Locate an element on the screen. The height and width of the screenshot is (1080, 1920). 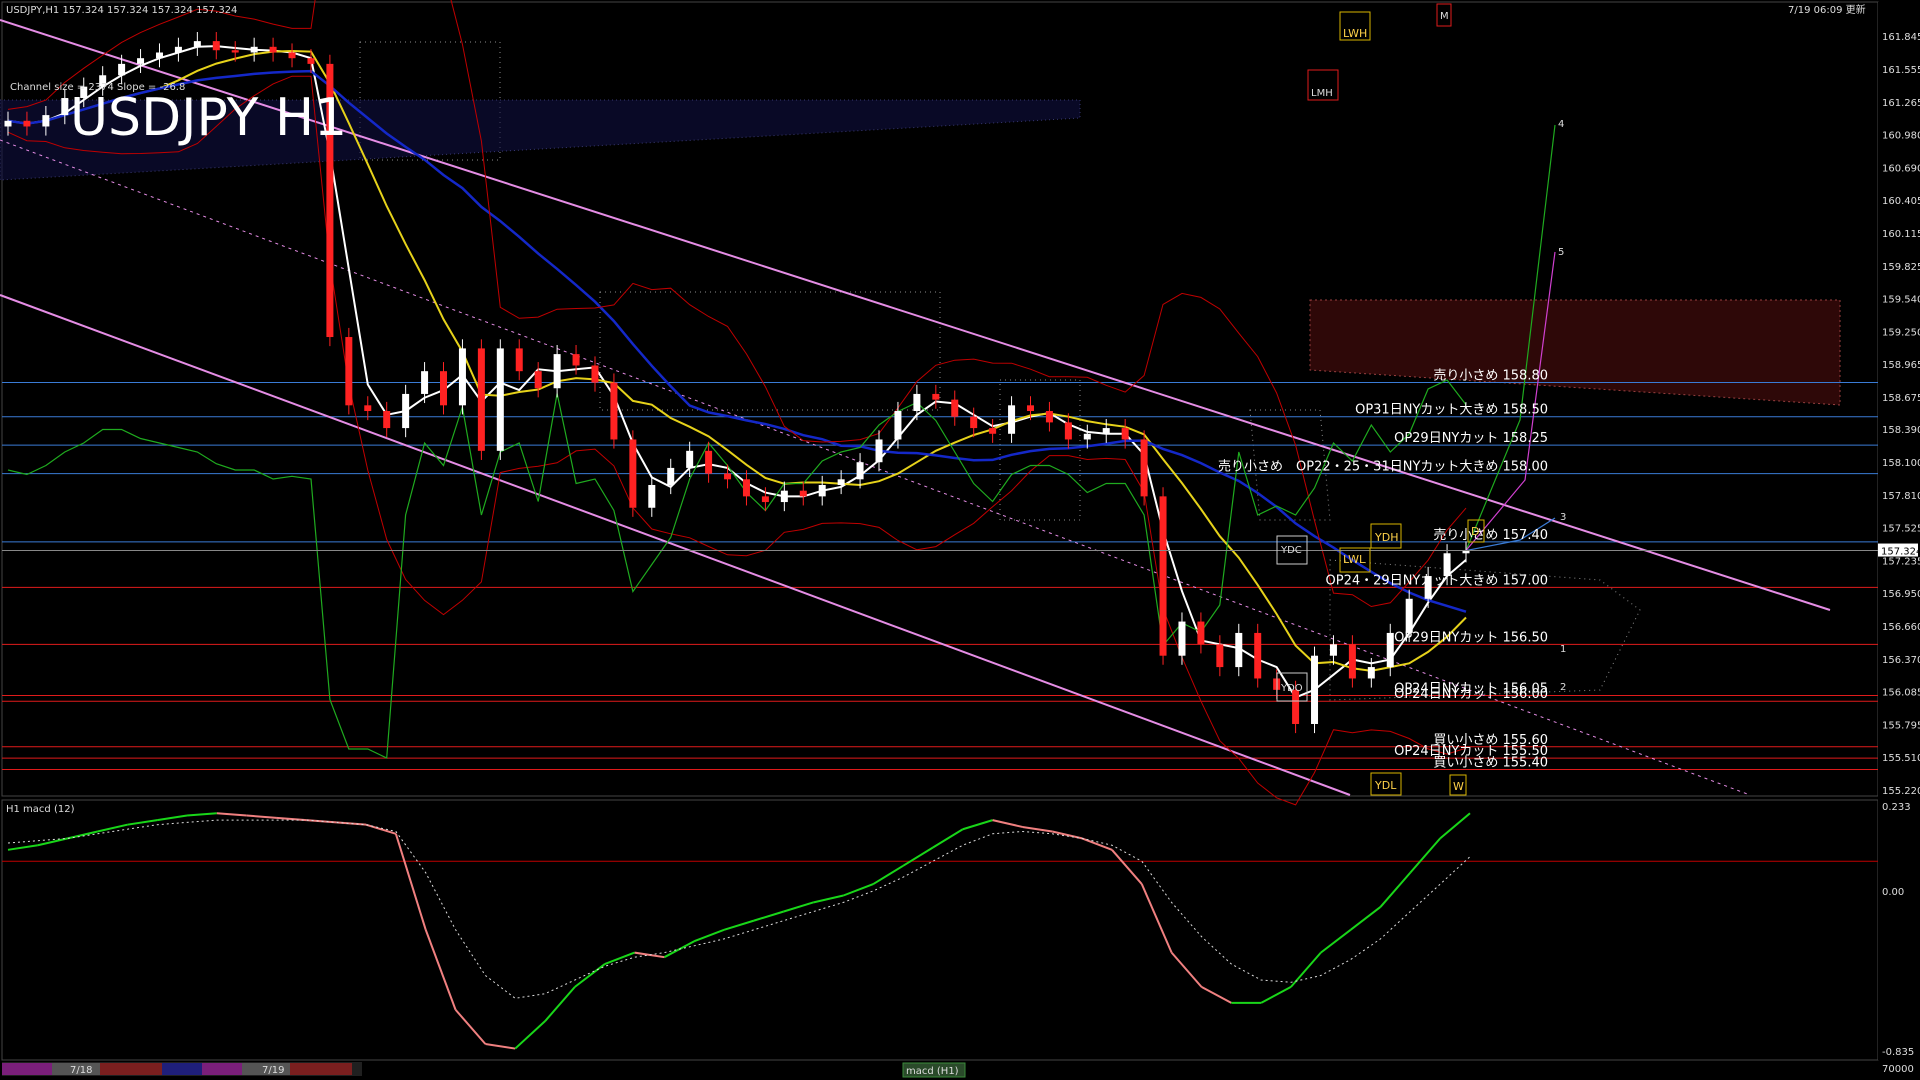
macd-tick-zero: 0.00 is located at coordinates (1893, 892).